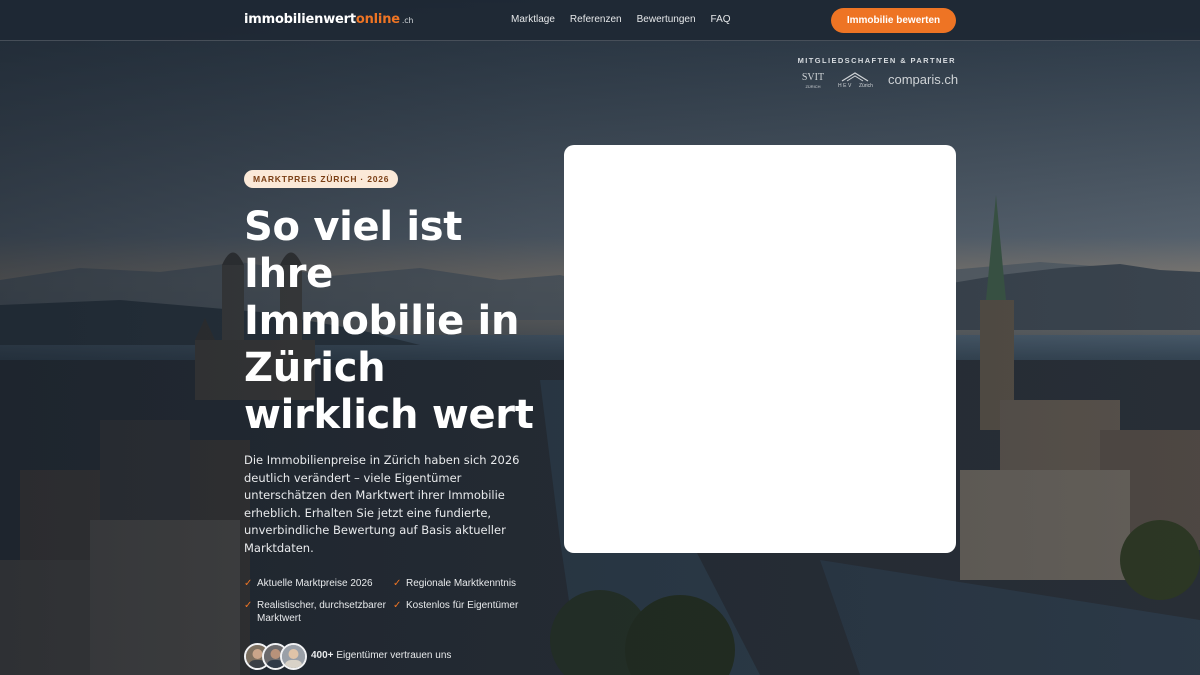 This screenshot has width=1200, height=675. Describe the element at coordinates (461, 583) in the screenshot. I see `feature-label: Regionale Marktkenntnis` at that location.